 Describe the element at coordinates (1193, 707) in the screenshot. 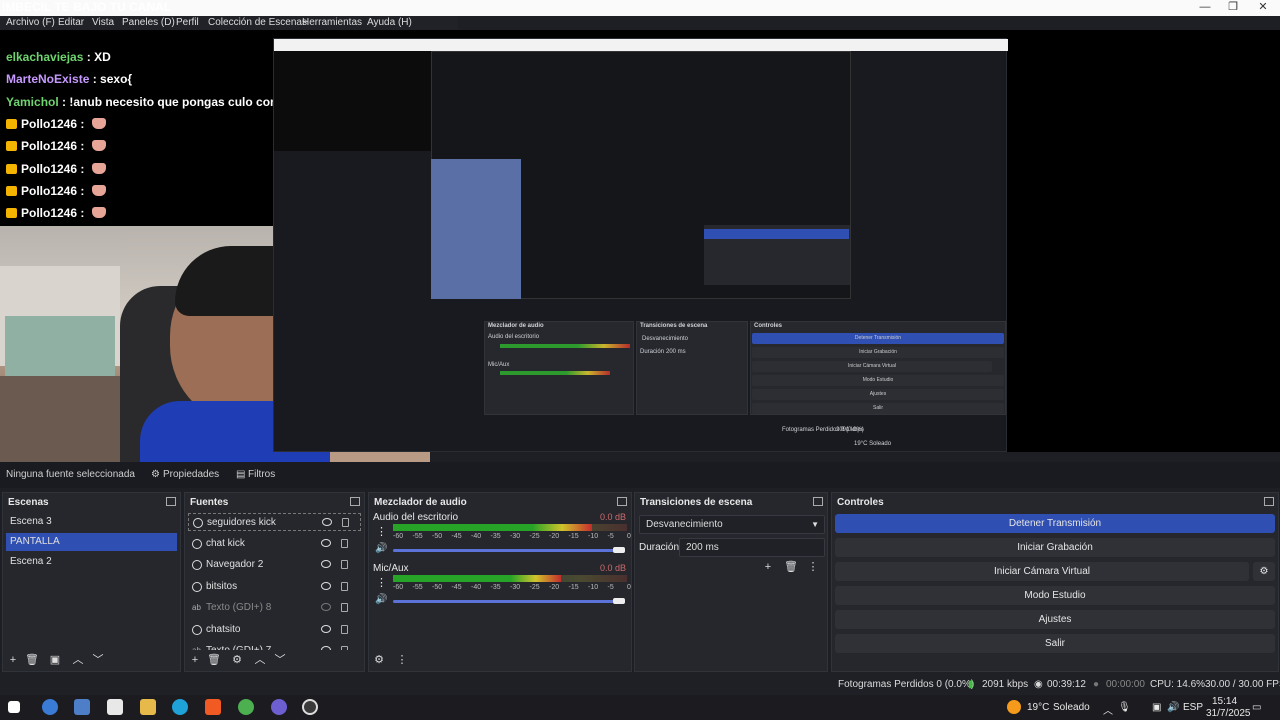

I see `language-indicator: ESP` at that location.